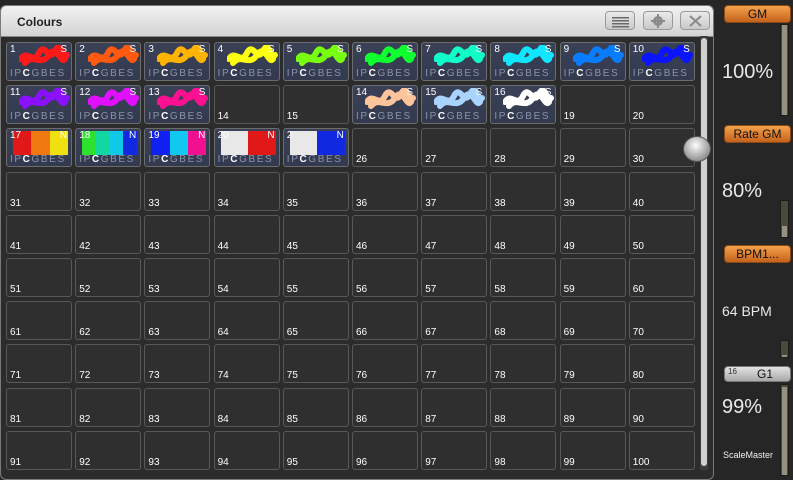 Image resolution: width=793 pixels, height=480 pixels. Describe the element at coordinates (592, 321) in the screenshot. I see `palette-cell: 69` at that location.